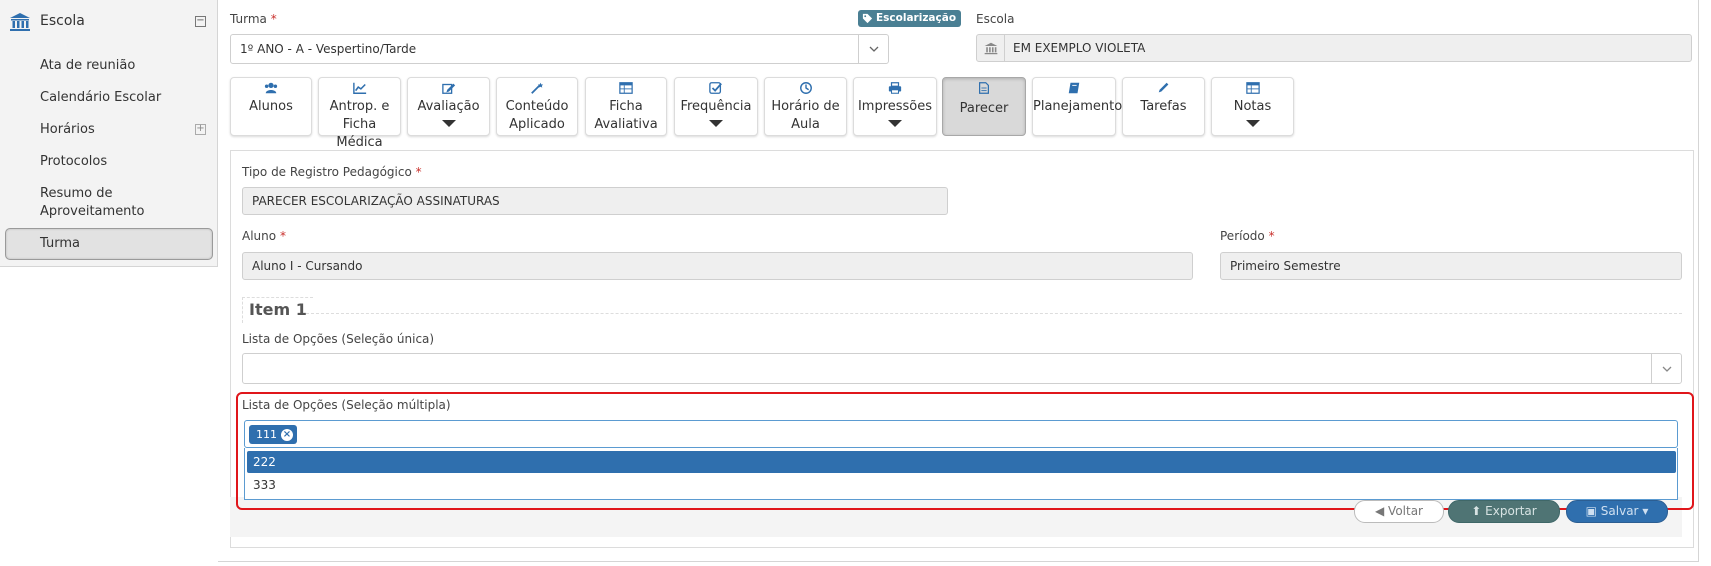 This screenshot has width=1711, height=566. Describe the element at coordinates (359, 113) in the screenshot. I see `antrop-ficha-medica-button: Antrop. e Ficha Médica` at that location.